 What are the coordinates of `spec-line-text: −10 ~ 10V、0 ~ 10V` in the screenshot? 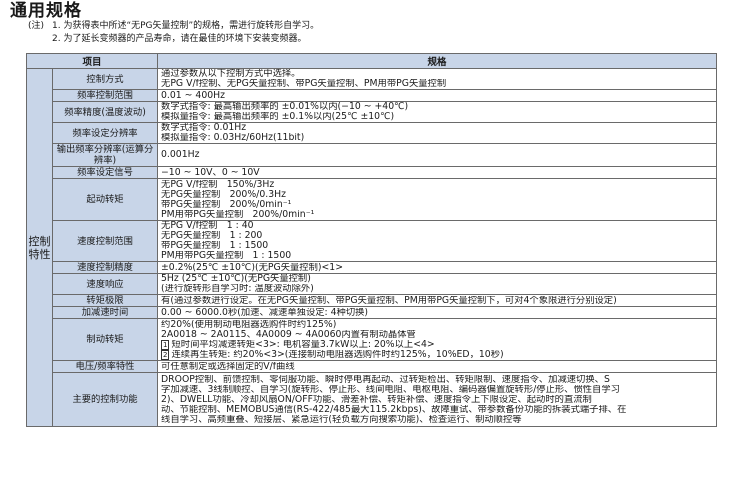 It's located at (210, 172).